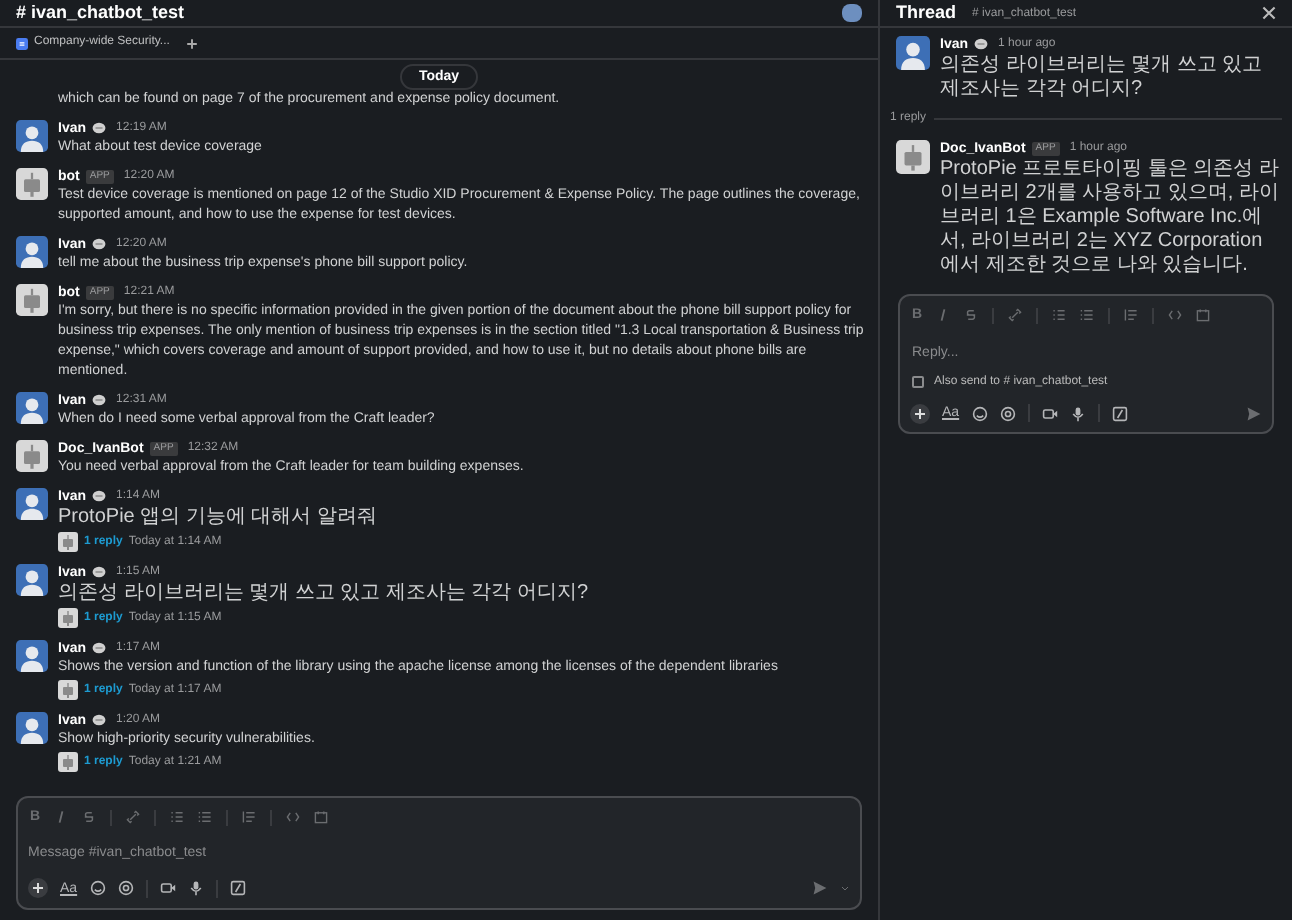 Image resolution: width=1292 pixels, height=920 pixels. I want to click on message-text: ProtoPie 프로토타이핑 툴은 의존성 라이브러리 2개를 사용하고 있으며, 라이브러리 1은 Example Software Inc.에서, 라이브러리 2는 XYZ Corporation에서 제조한 것으로 나와 있습니다., so click(1110, 218).